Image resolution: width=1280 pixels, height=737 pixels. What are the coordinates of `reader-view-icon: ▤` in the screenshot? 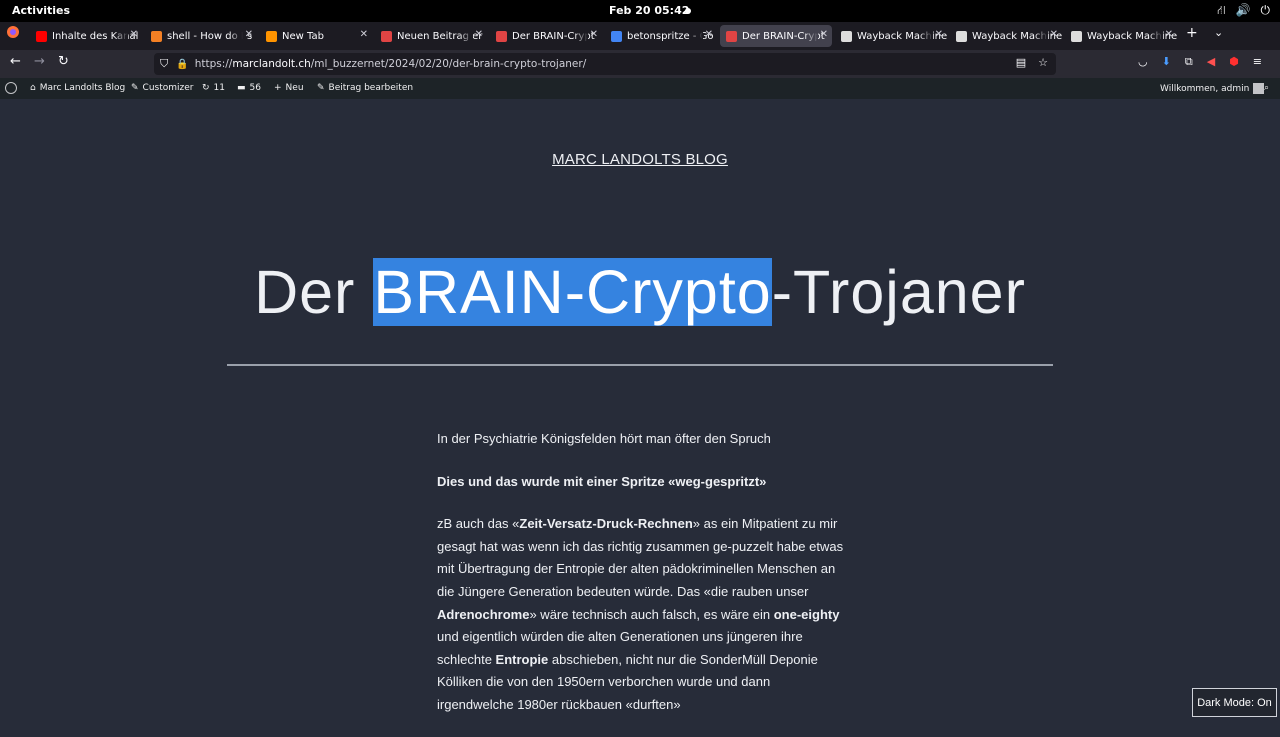 It's located at (1021, 62).